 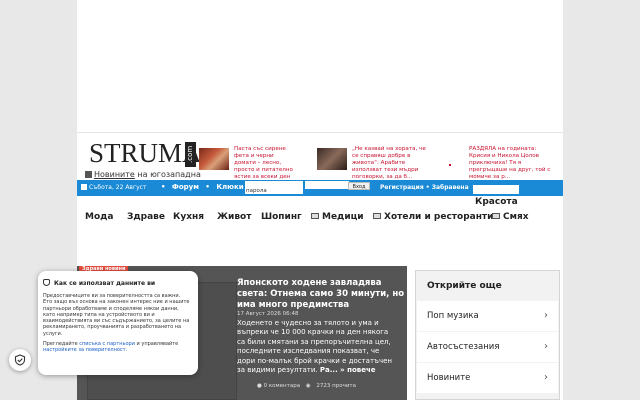 What do you see at coordinates (281, 217) in the screenshot?
I see `nav-item-shopping: Шопинг` at bounding box center [281, 217].